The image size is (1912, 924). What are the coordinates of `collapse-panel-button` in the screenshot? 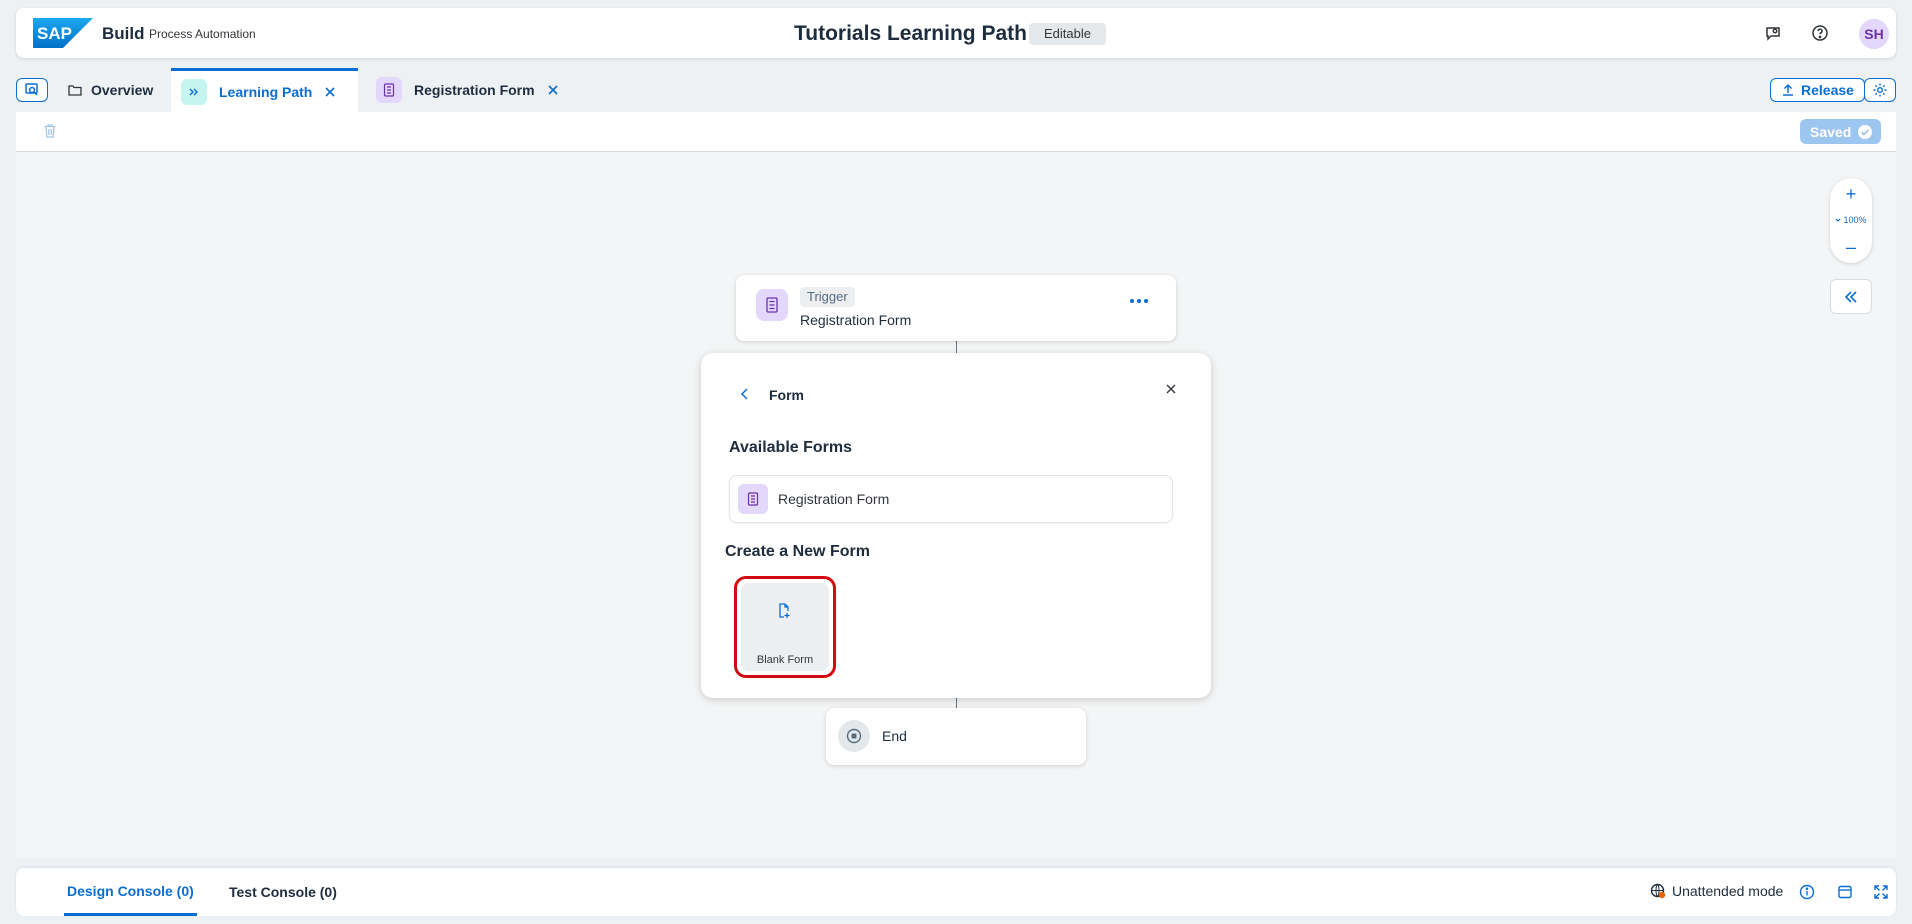 It's located at (1851, 296).